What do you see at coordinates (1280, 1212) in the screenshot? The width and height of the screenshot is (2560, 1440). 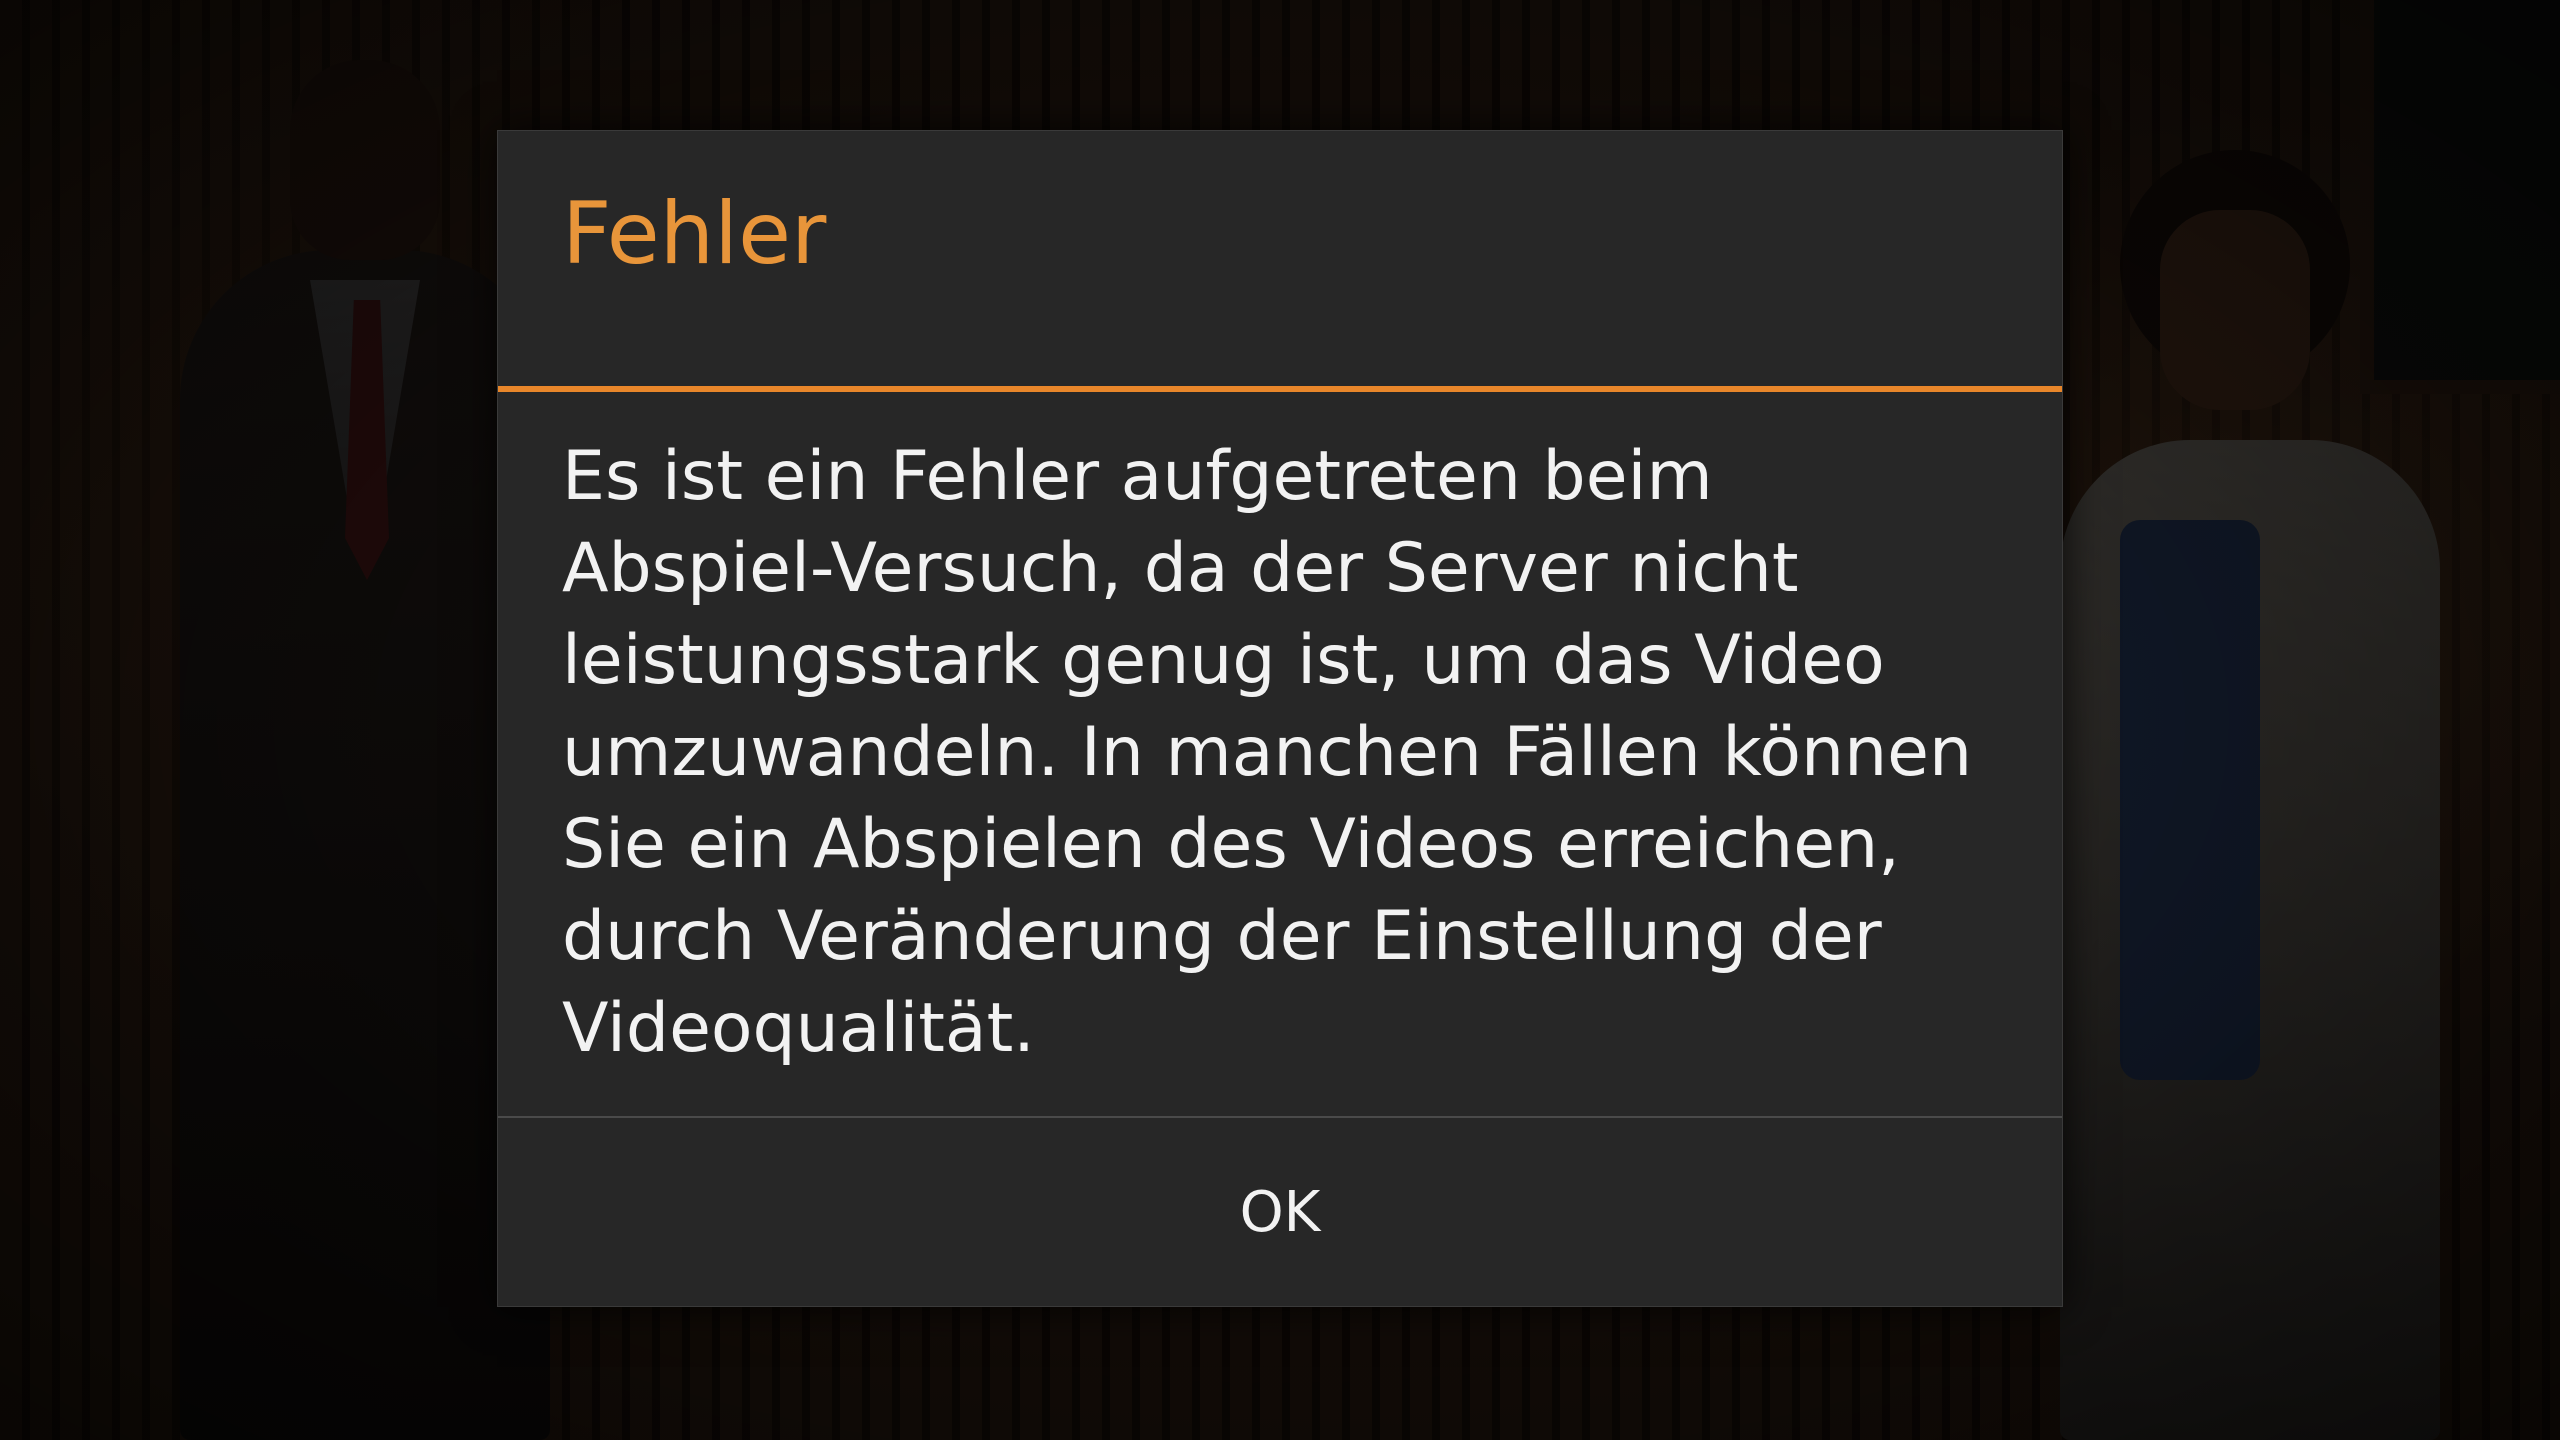 I see `ok-button: OK` at bounding box center [1280, 1212].